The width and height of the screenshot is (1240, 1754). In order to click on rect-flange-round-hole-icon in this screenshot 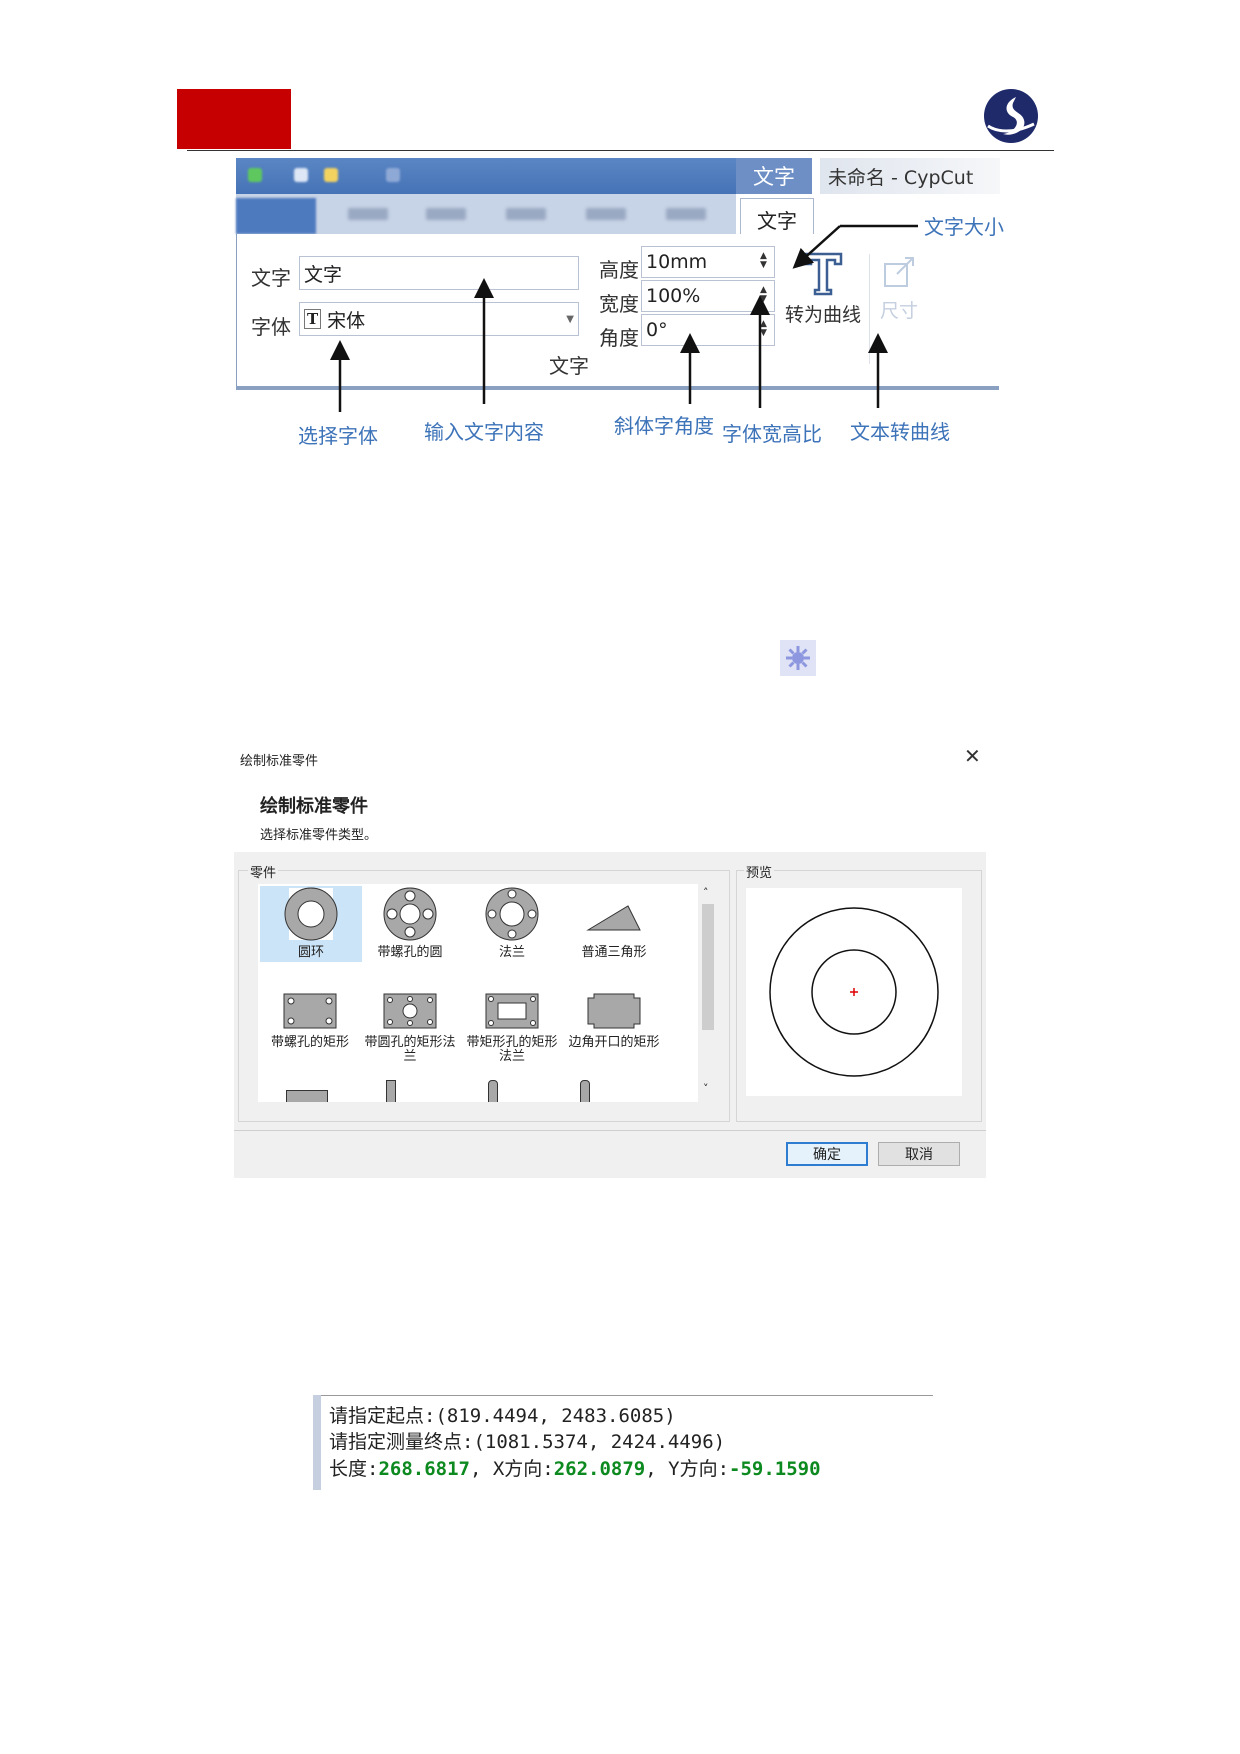, I will do `click(410, 1011)`.